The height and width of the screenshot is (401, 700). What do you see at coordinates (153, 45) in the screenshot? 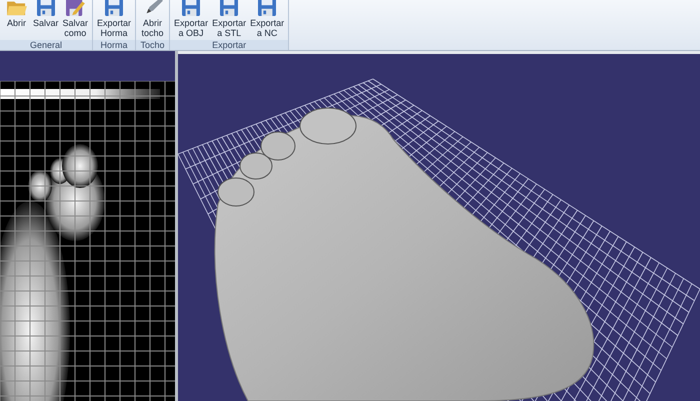
I see `group-label: Tocho` at bounding box center [153, 45].